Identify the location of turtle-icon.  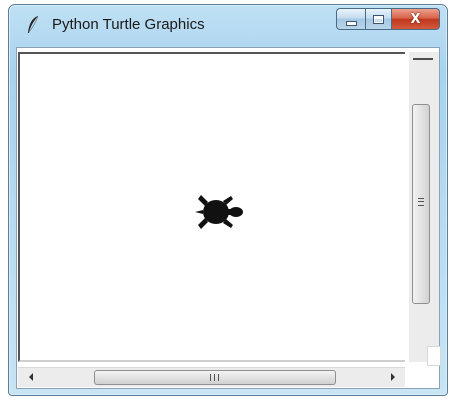
(220, 212).